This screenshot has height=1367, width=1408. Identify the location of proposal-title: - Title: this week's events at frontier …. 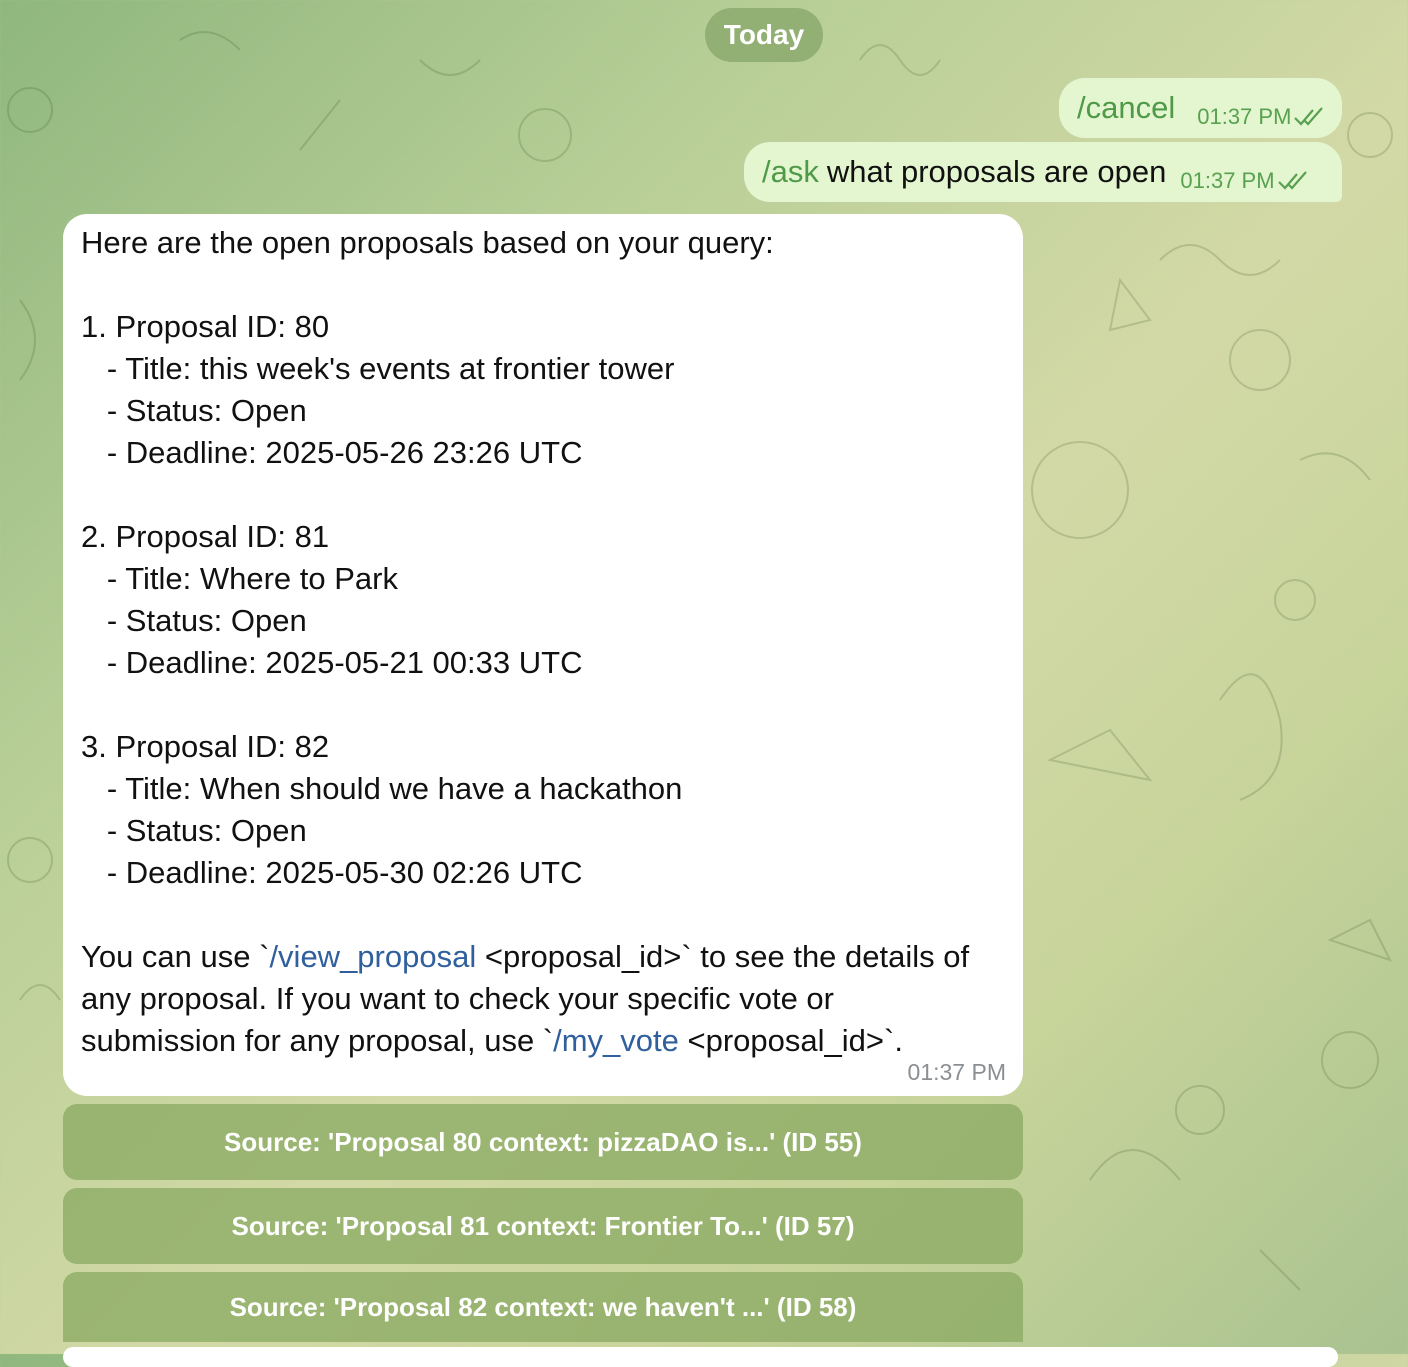
(378, 368).